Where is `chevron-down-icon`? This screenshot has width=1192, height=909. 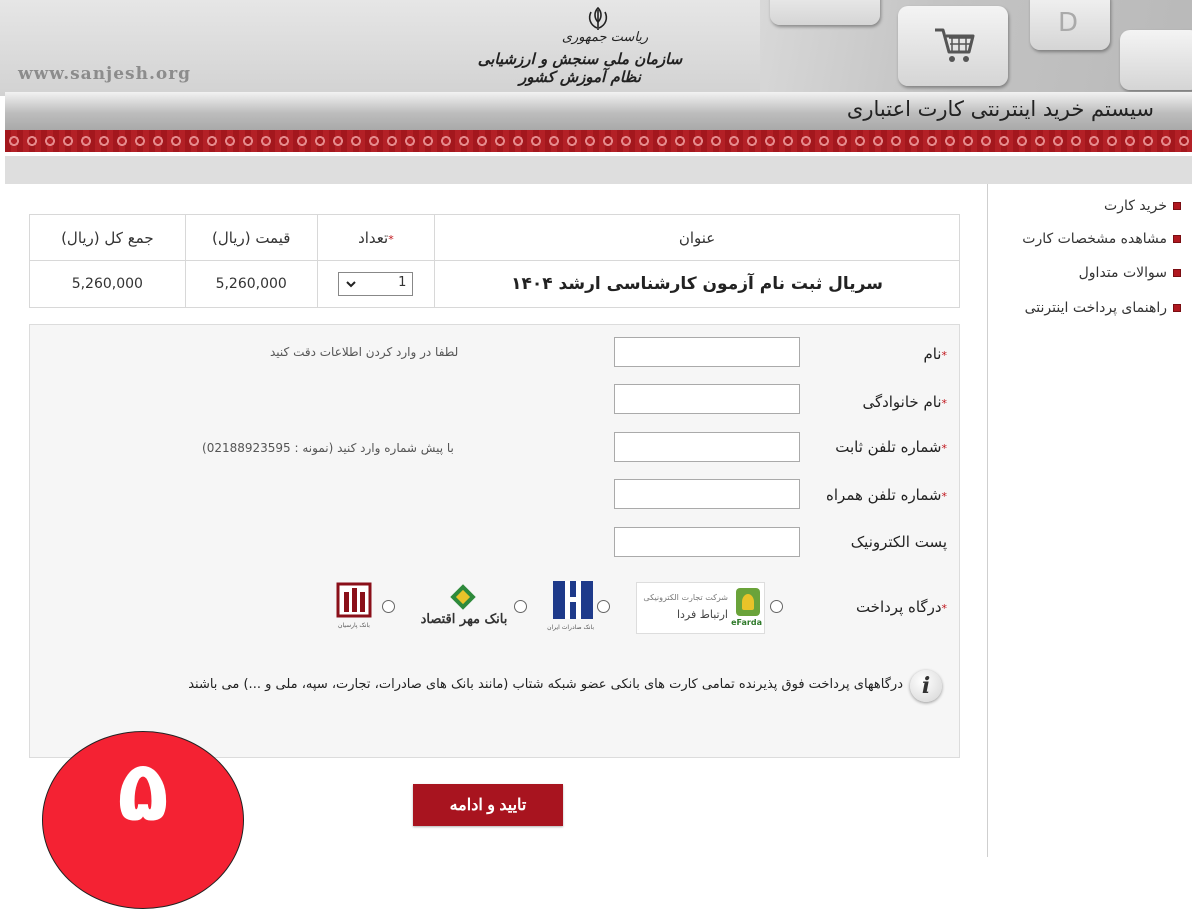
chevron-down-icon is located at coordinates (351, 284).